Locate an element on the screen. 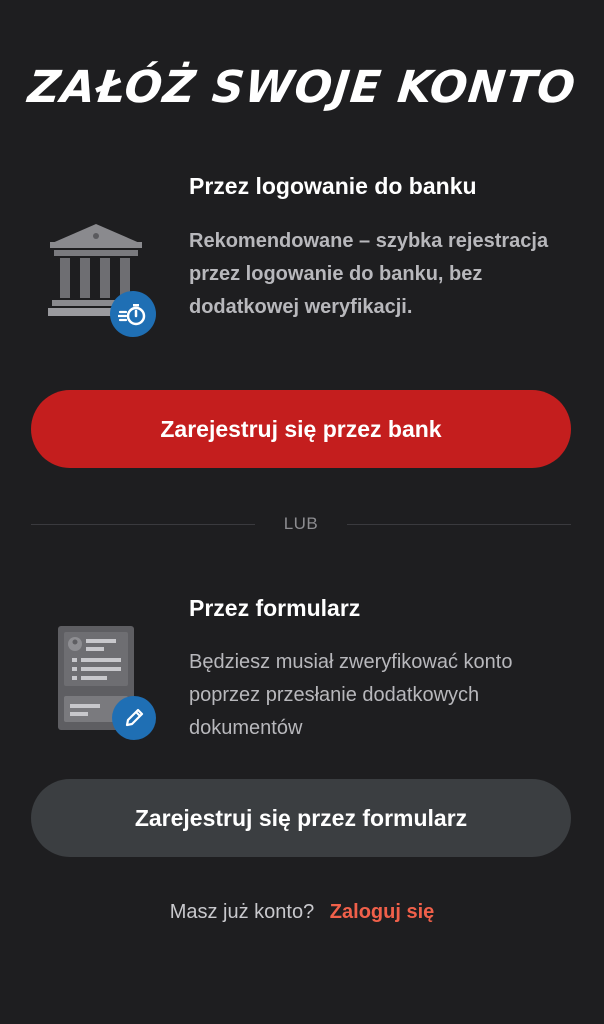  login-link: Zaloguj się is located at coordinates (382, 912).